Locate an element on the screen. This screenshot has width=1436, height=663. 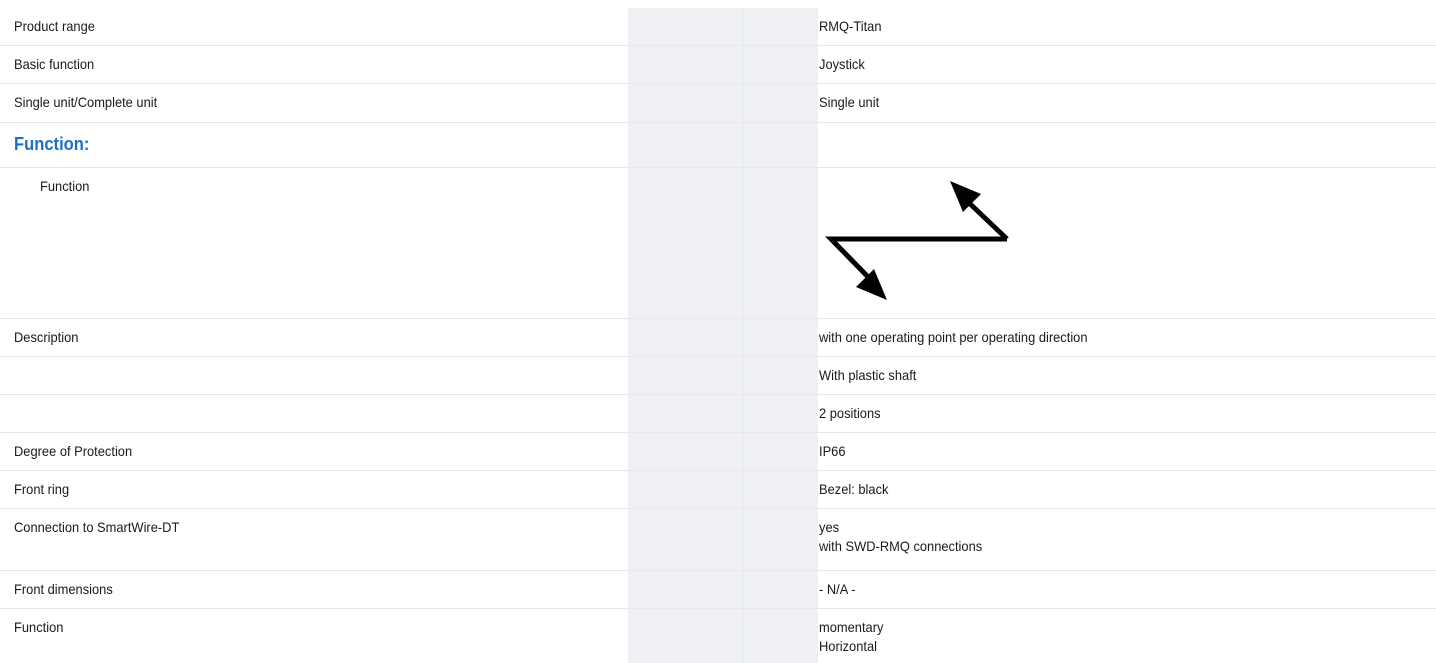
spec-row-single-unit: Single unit/Complete unit Single unit is located at coordinates (718, 103).